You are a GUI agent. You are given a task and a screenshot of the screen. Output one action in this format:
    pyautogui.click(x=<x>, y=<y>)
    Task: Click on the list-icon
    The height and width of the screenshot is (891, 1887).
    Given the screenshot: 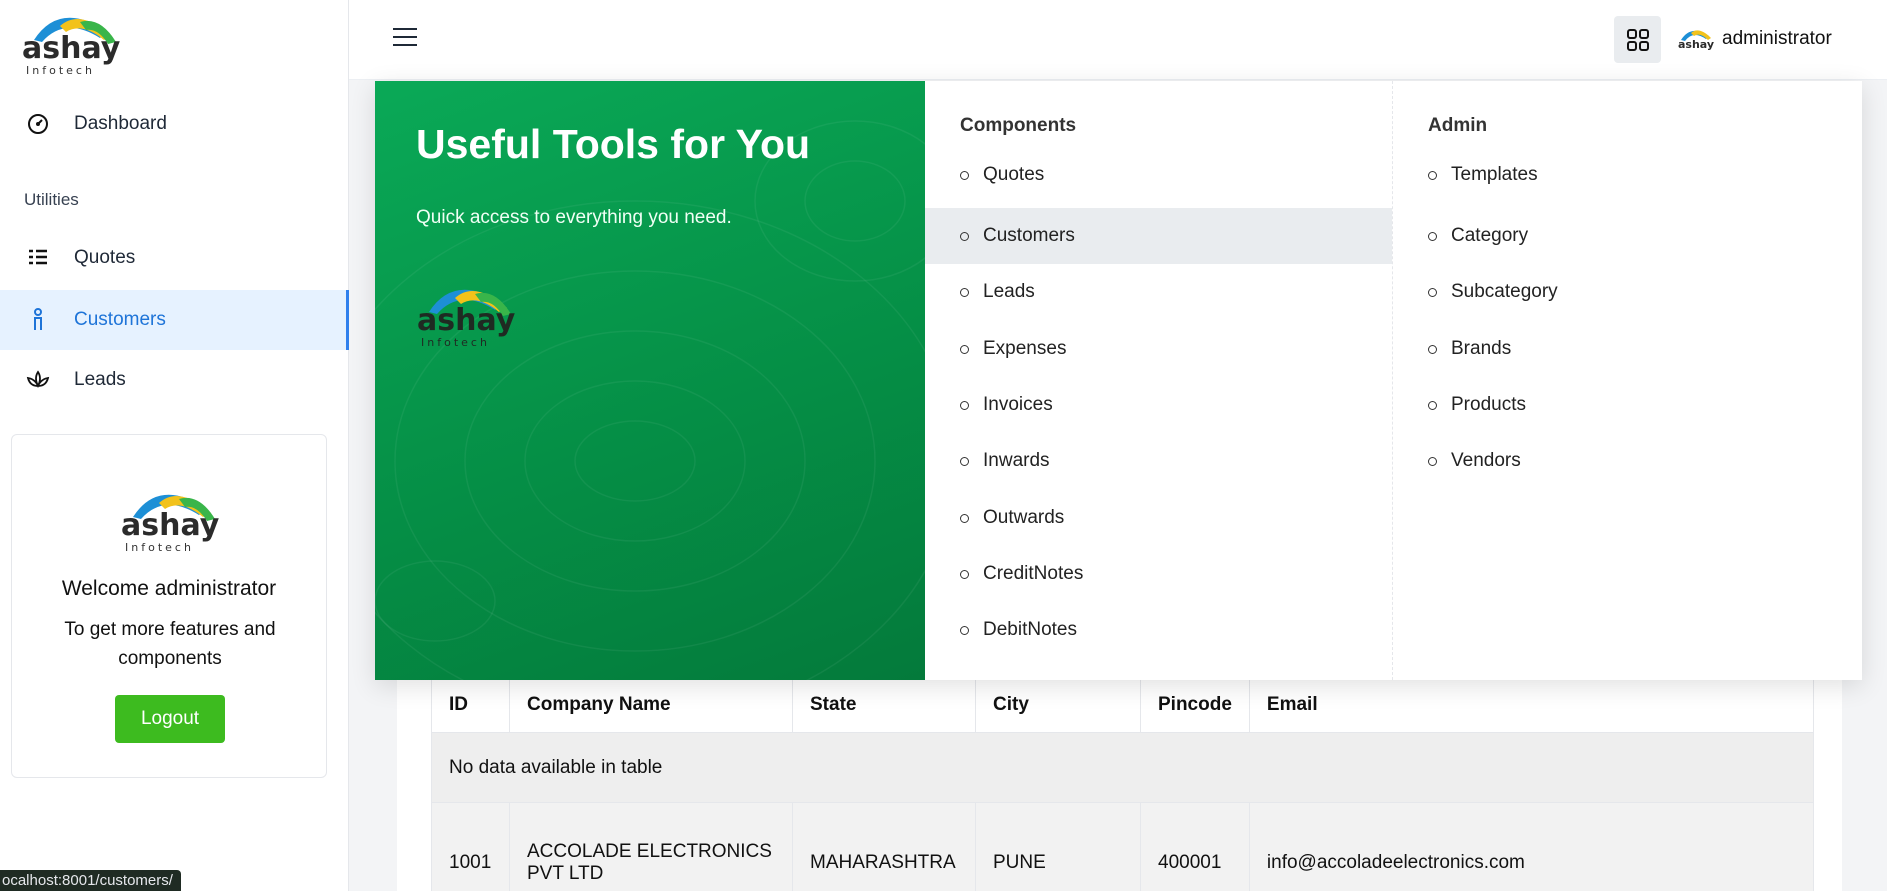 What is the action you would take?
    pyautogui.click(x=38, y=258)
    